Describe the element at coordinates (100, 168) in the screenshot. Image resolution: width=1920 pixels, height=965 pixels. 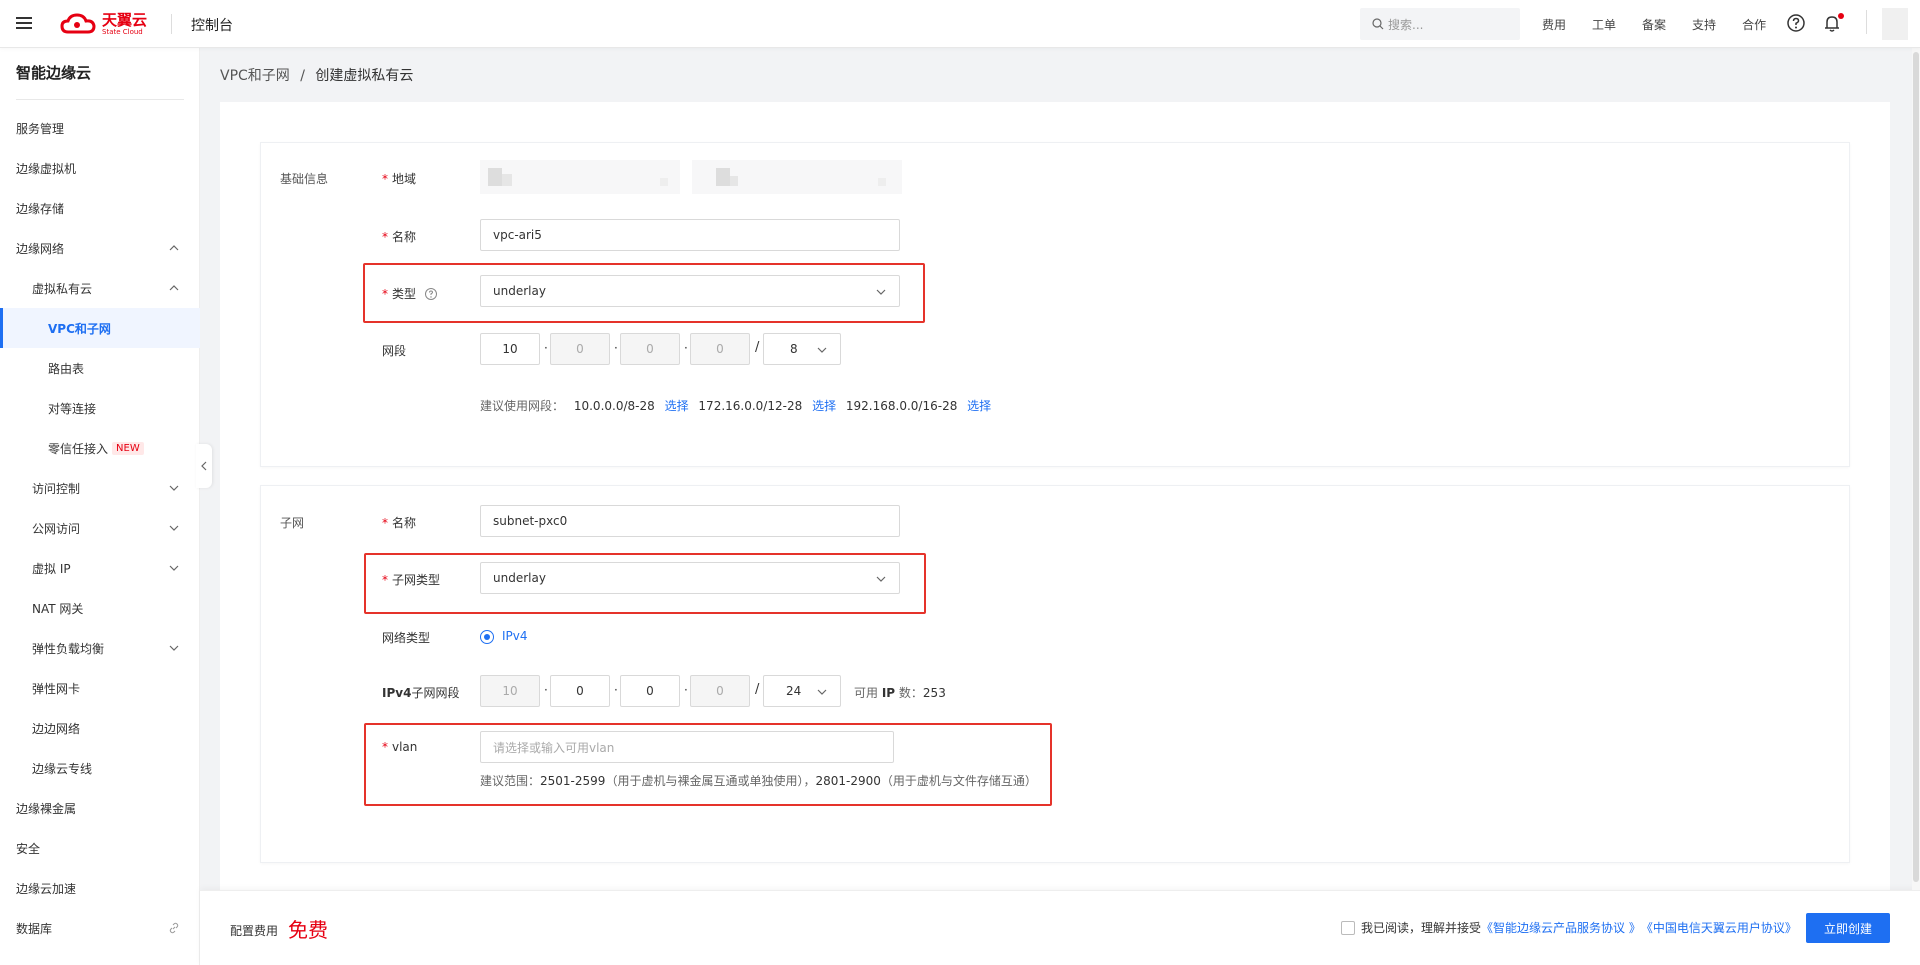
I see `sidebar-item-vm: 边缘虚拟机` at that location.